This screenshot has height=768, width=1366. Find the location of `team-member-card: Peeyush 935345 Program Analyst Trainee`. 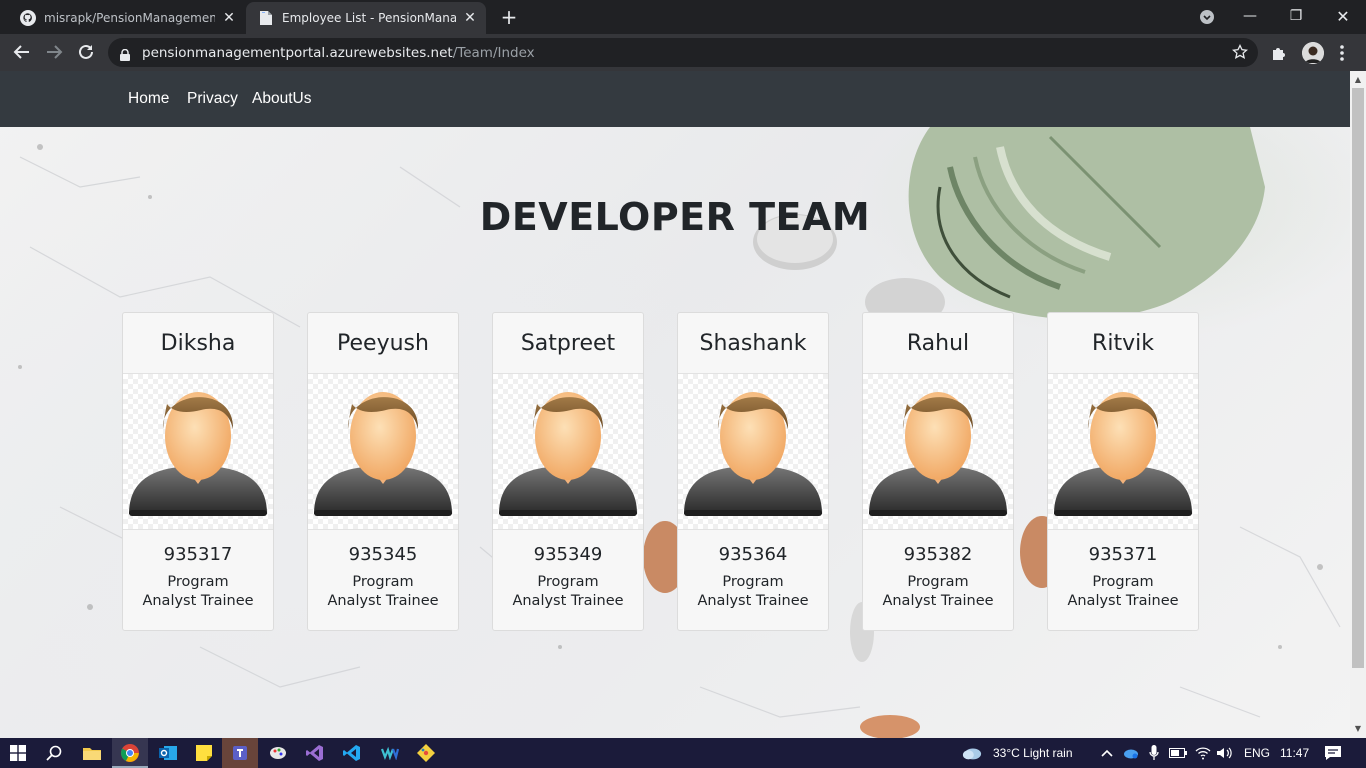

team-member-card: Peeyush 935345 Program Analyst Trainee is located at coordinates (383, 471).